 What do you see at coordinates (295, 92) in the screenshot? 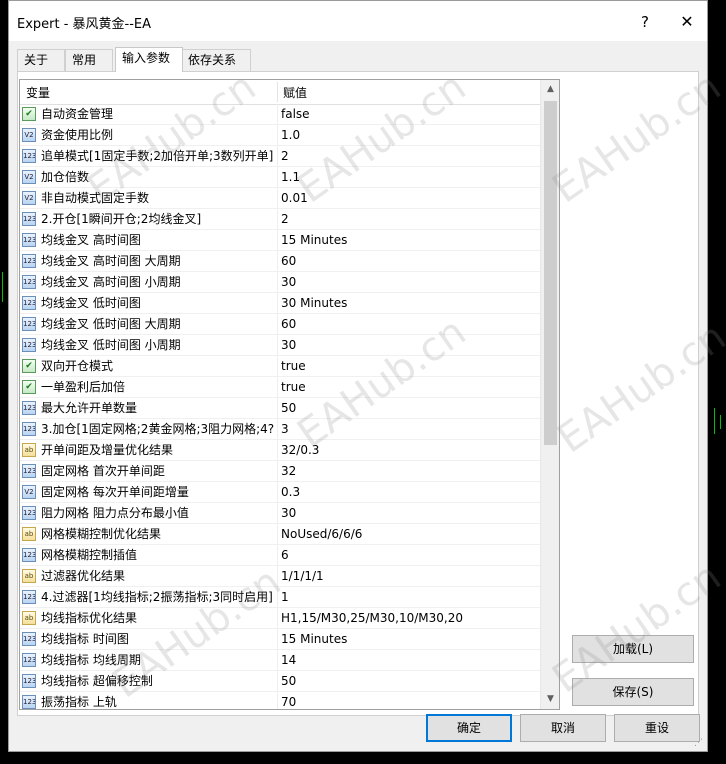
I see `column-header-value: 赋值` at bounding box center [295, 92].